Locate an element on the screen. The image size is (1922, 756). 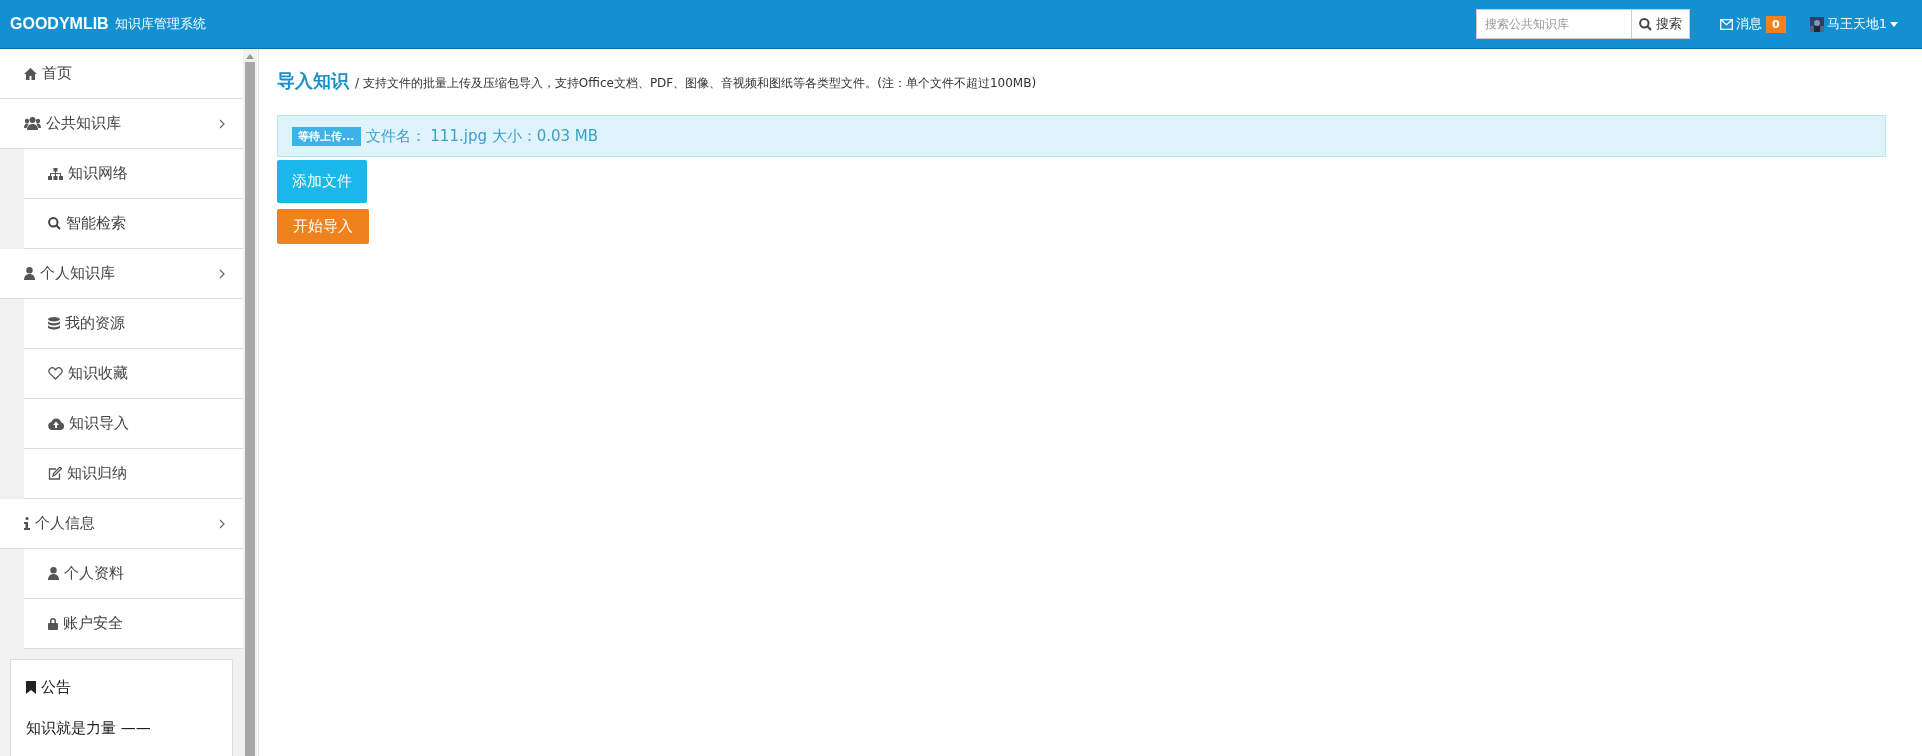
app-subtitle: 知识库管理系统 is located at coordinates (160, 24).